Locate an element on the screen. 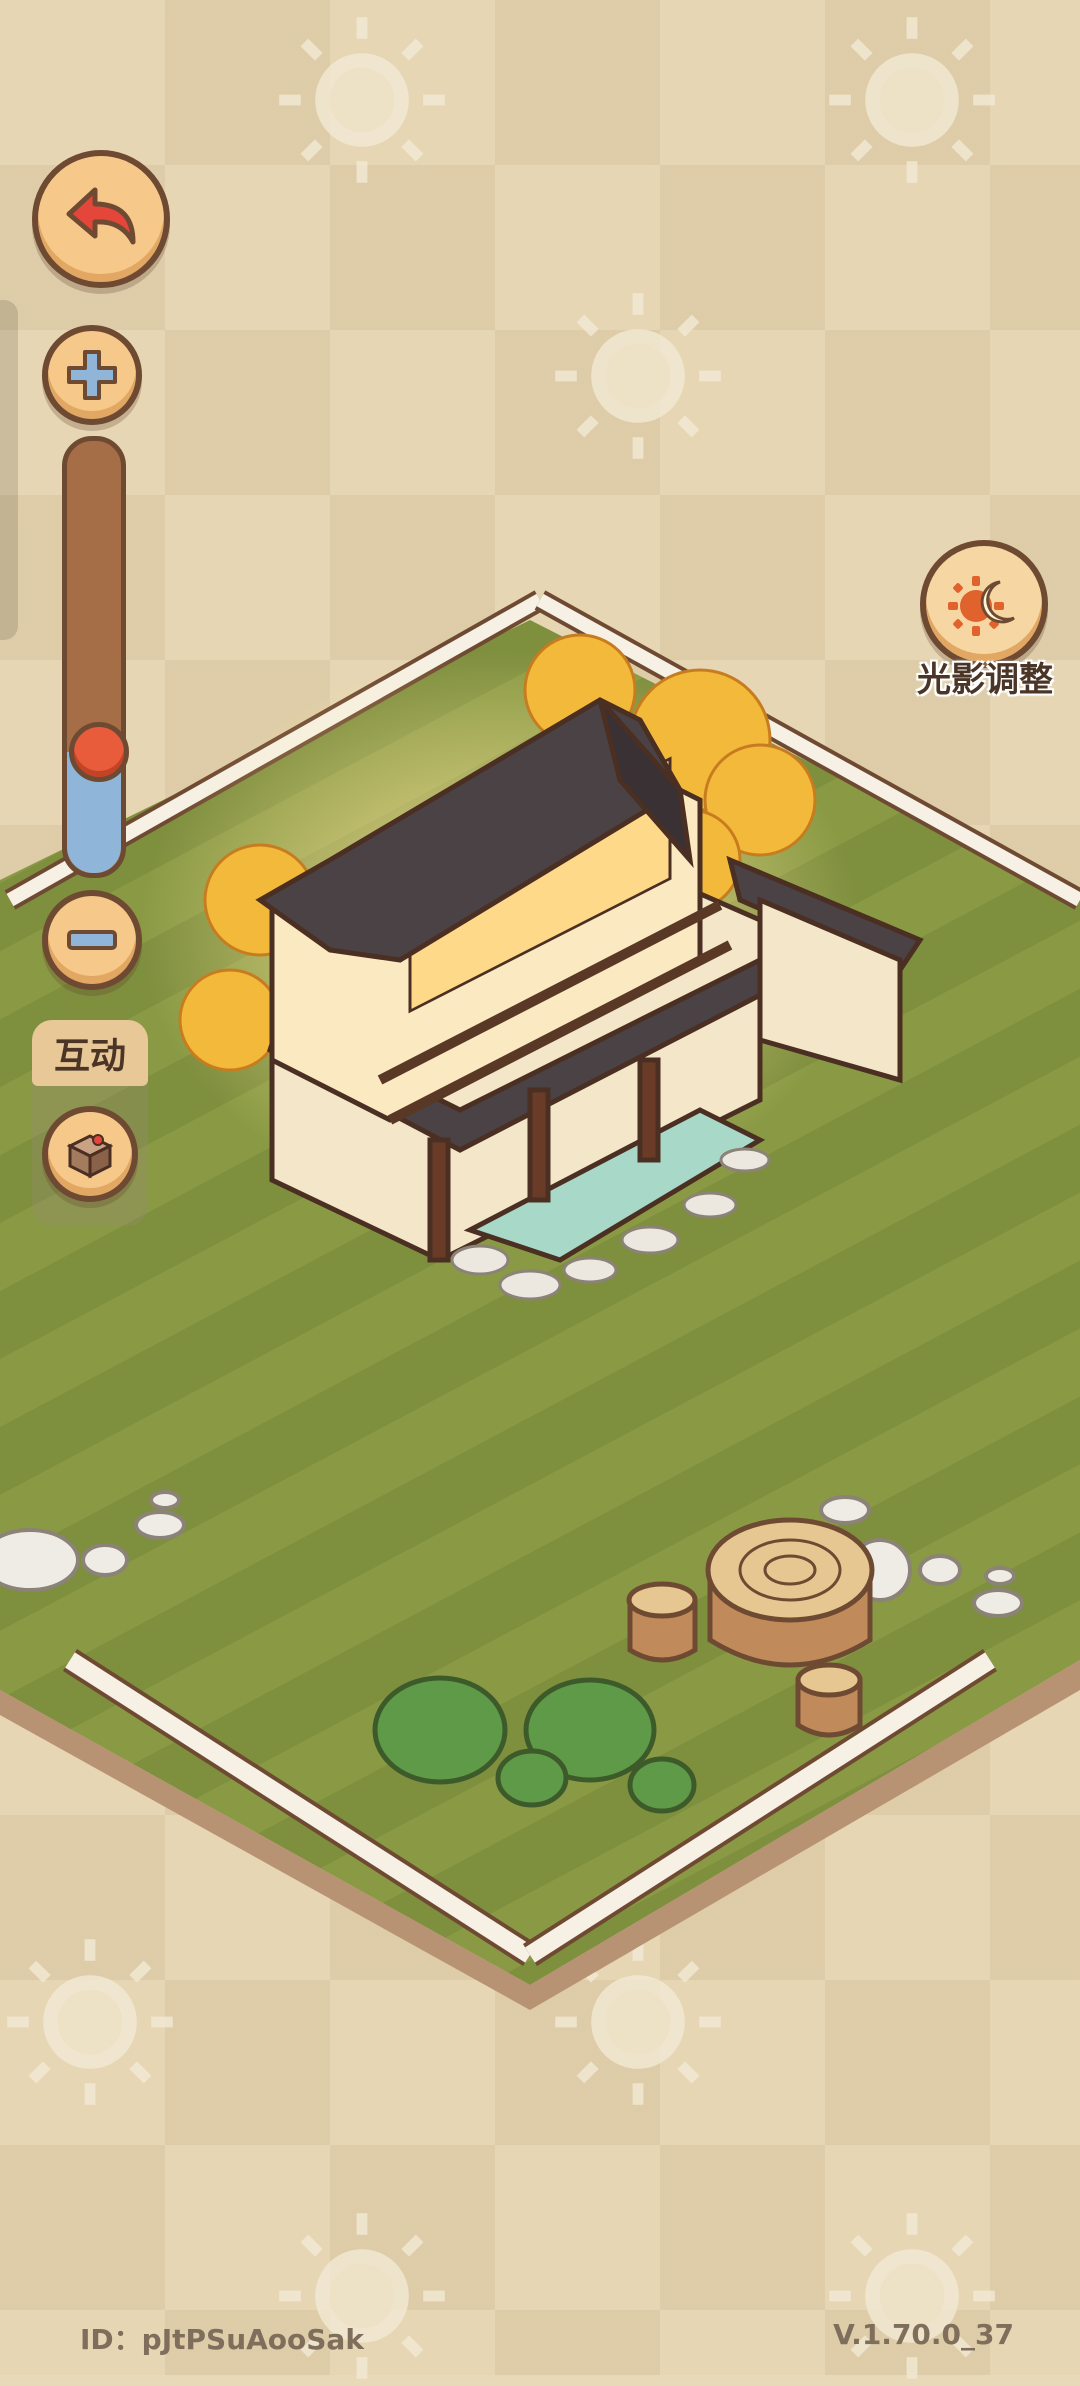 The height and width of the screenshot is (2386, 1080). version-text: V.1.70.0_37 is located at coordinates (923, 2334).